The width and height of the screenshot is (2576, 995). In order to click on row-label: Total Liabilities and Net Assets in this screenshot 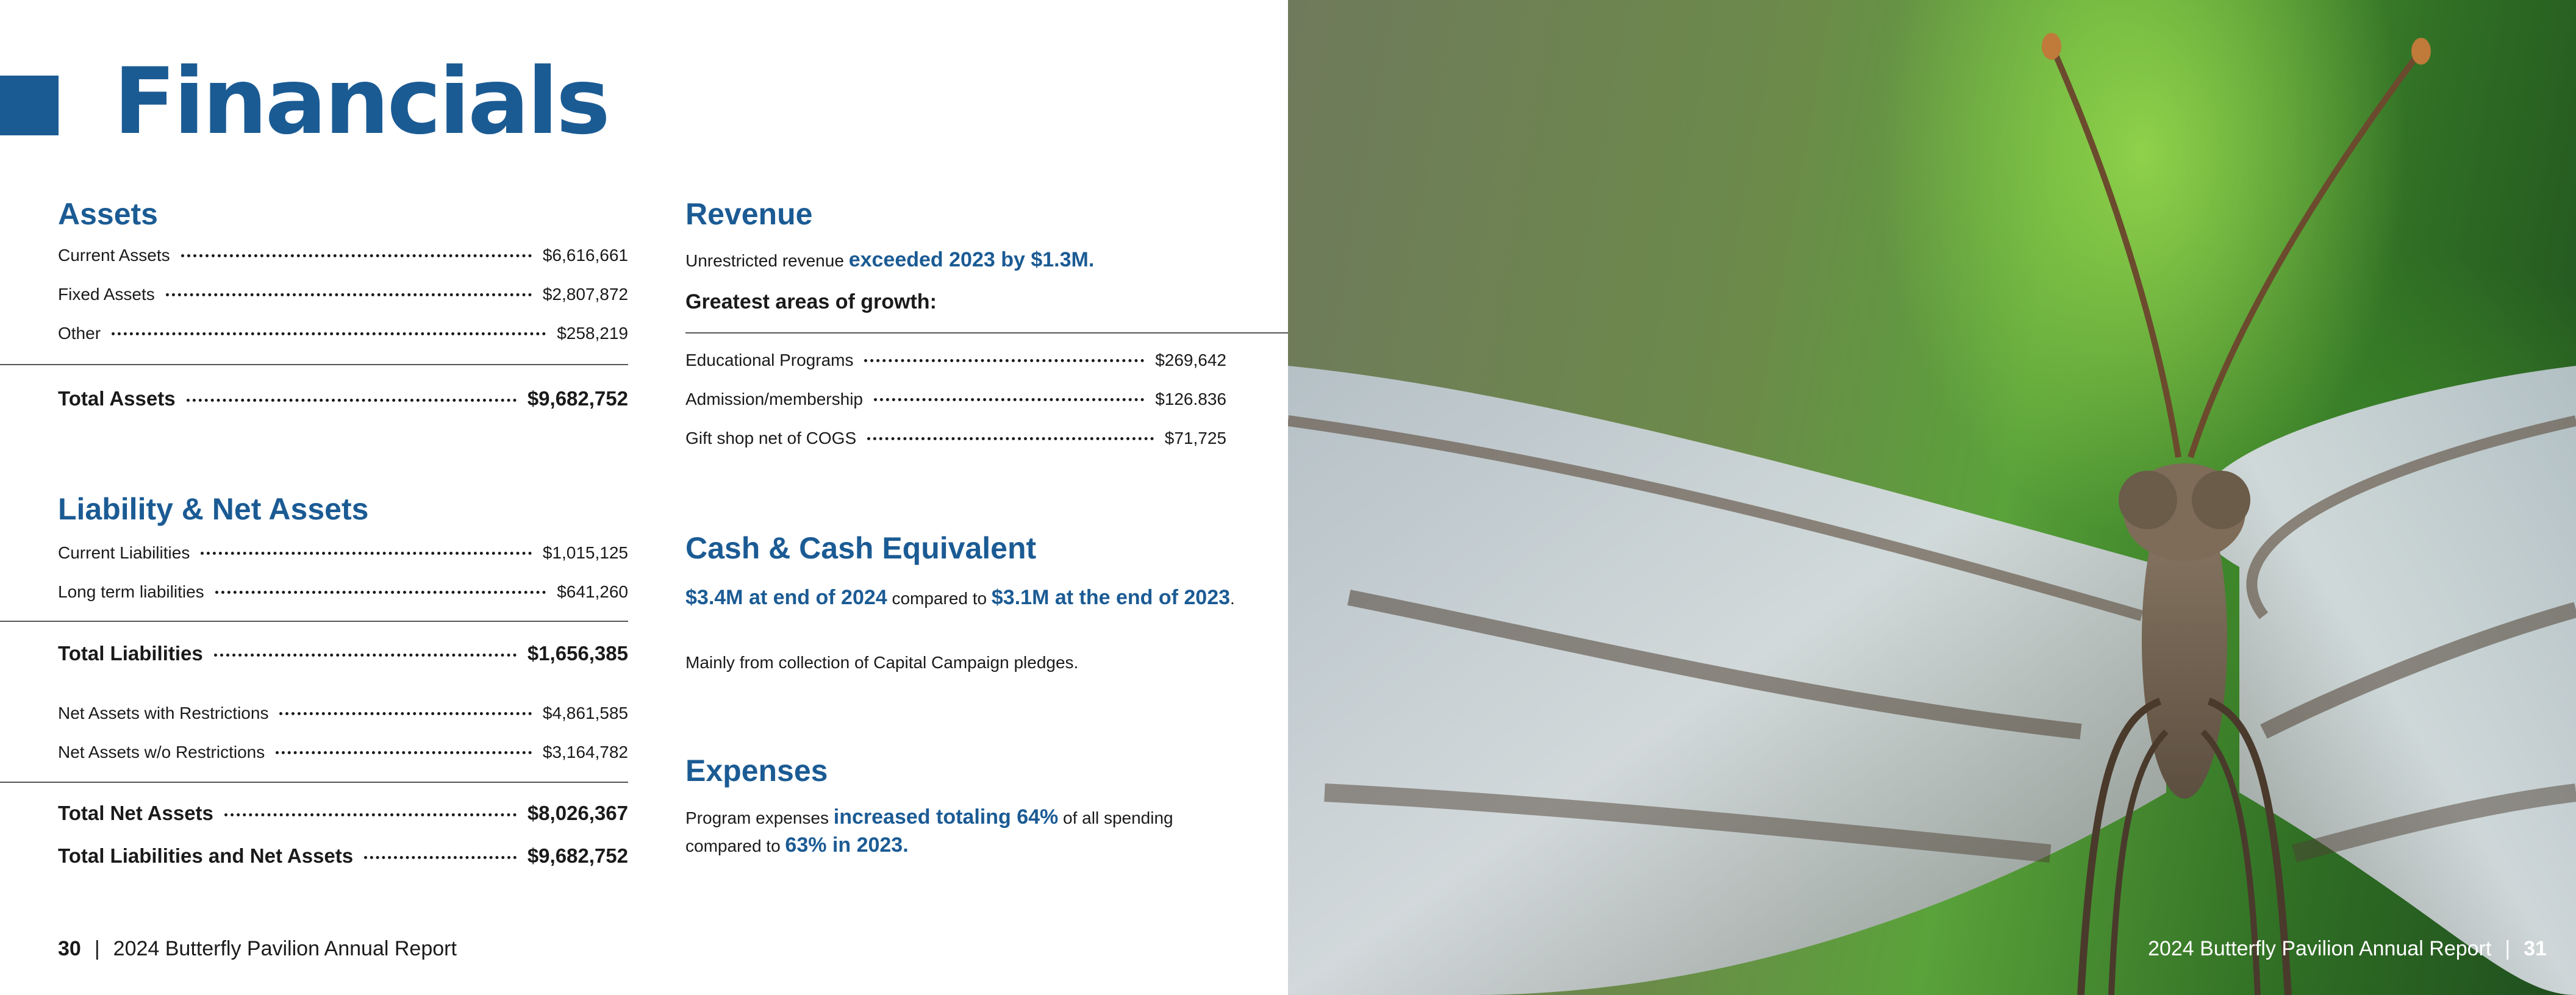, I will do `click(206, 856)`.